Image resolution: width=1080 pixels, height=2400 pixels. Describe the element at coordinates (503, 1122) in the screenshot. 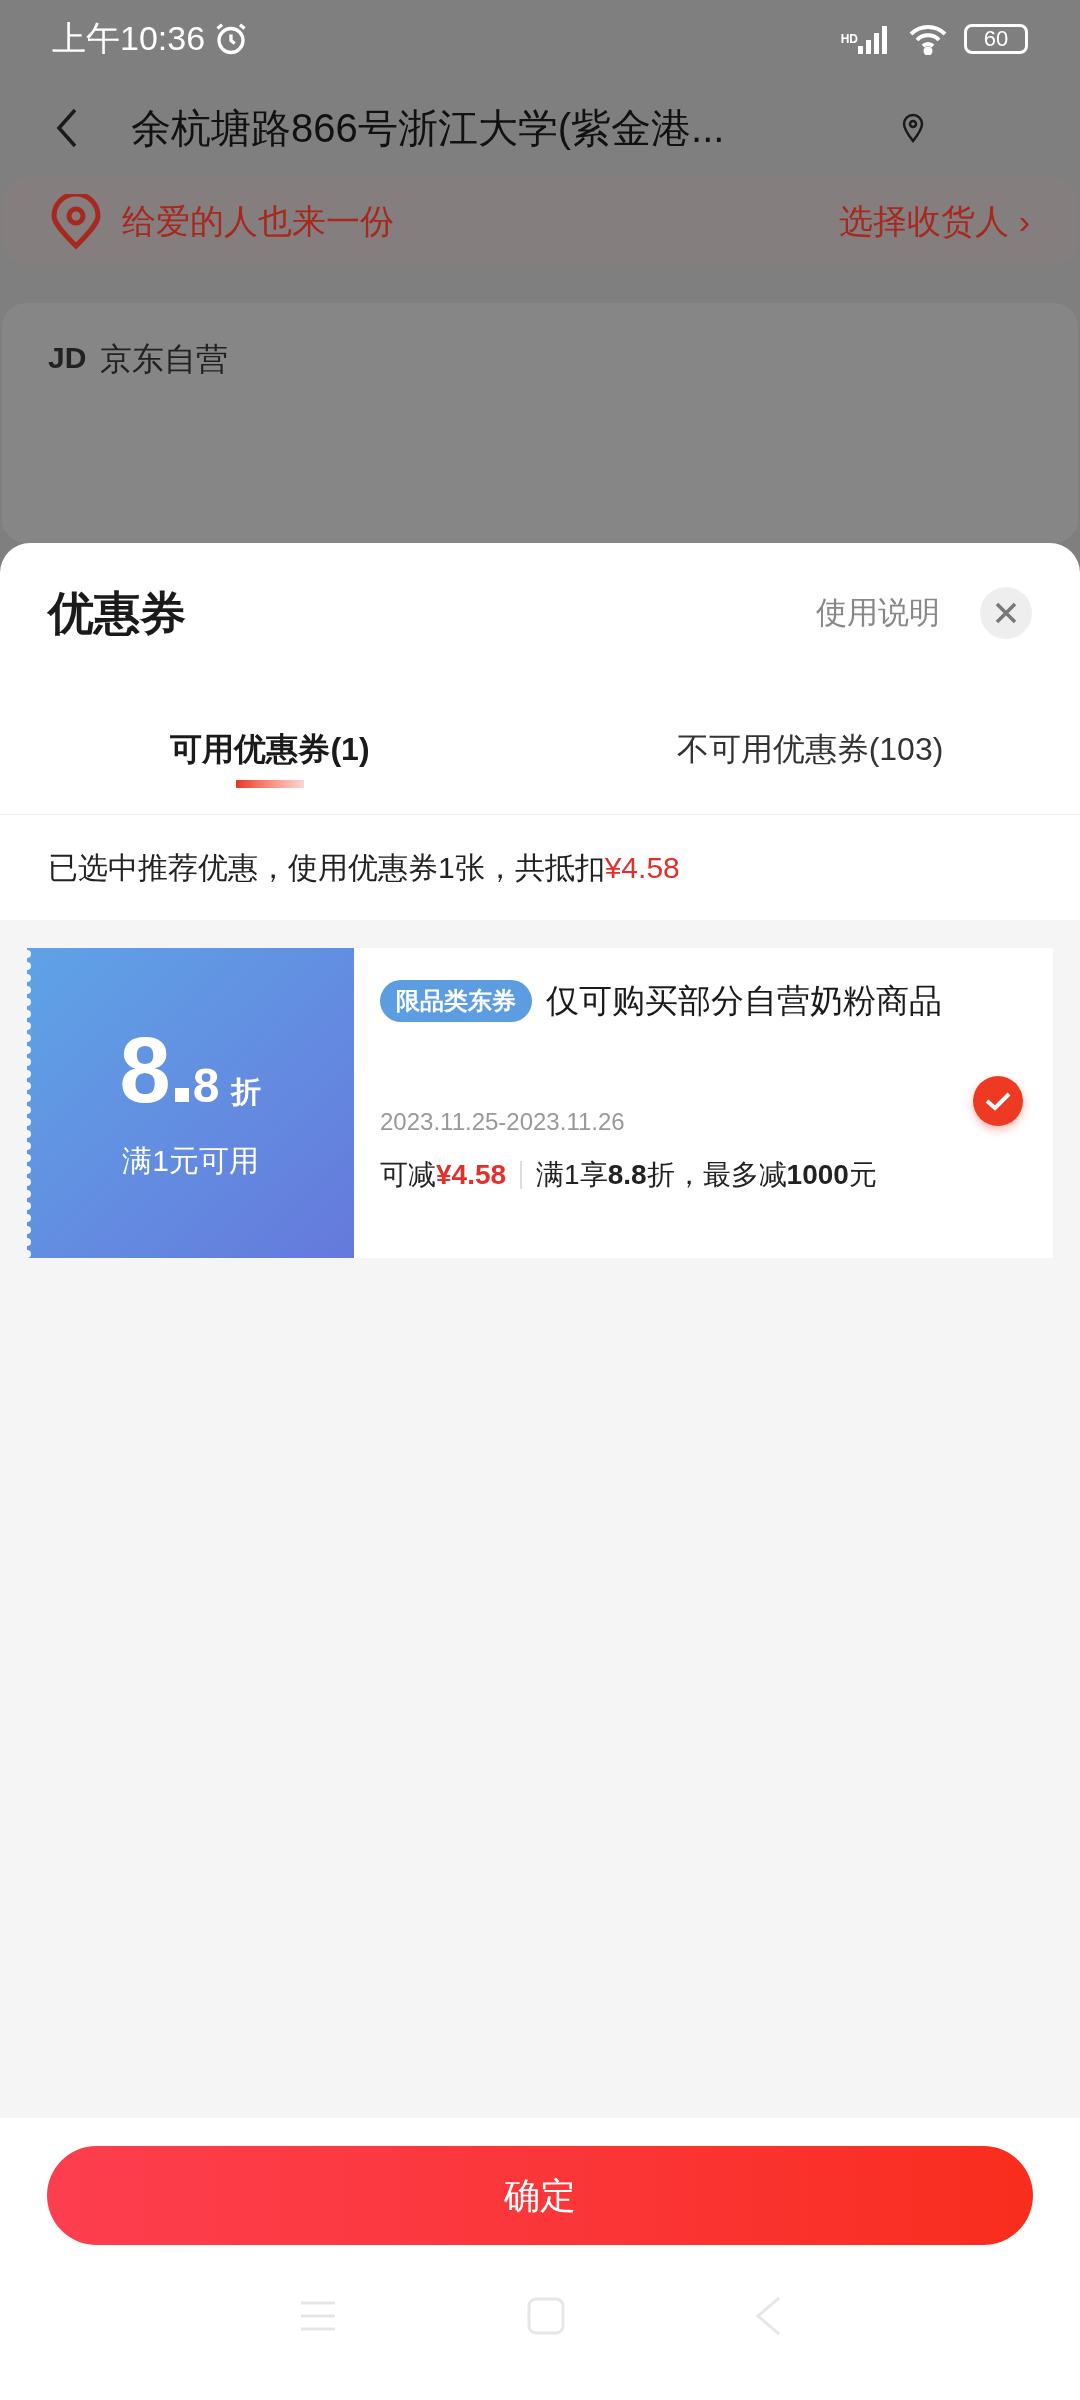

I see `validity-dates: 2023.11.25-2023.11.26` at that location.